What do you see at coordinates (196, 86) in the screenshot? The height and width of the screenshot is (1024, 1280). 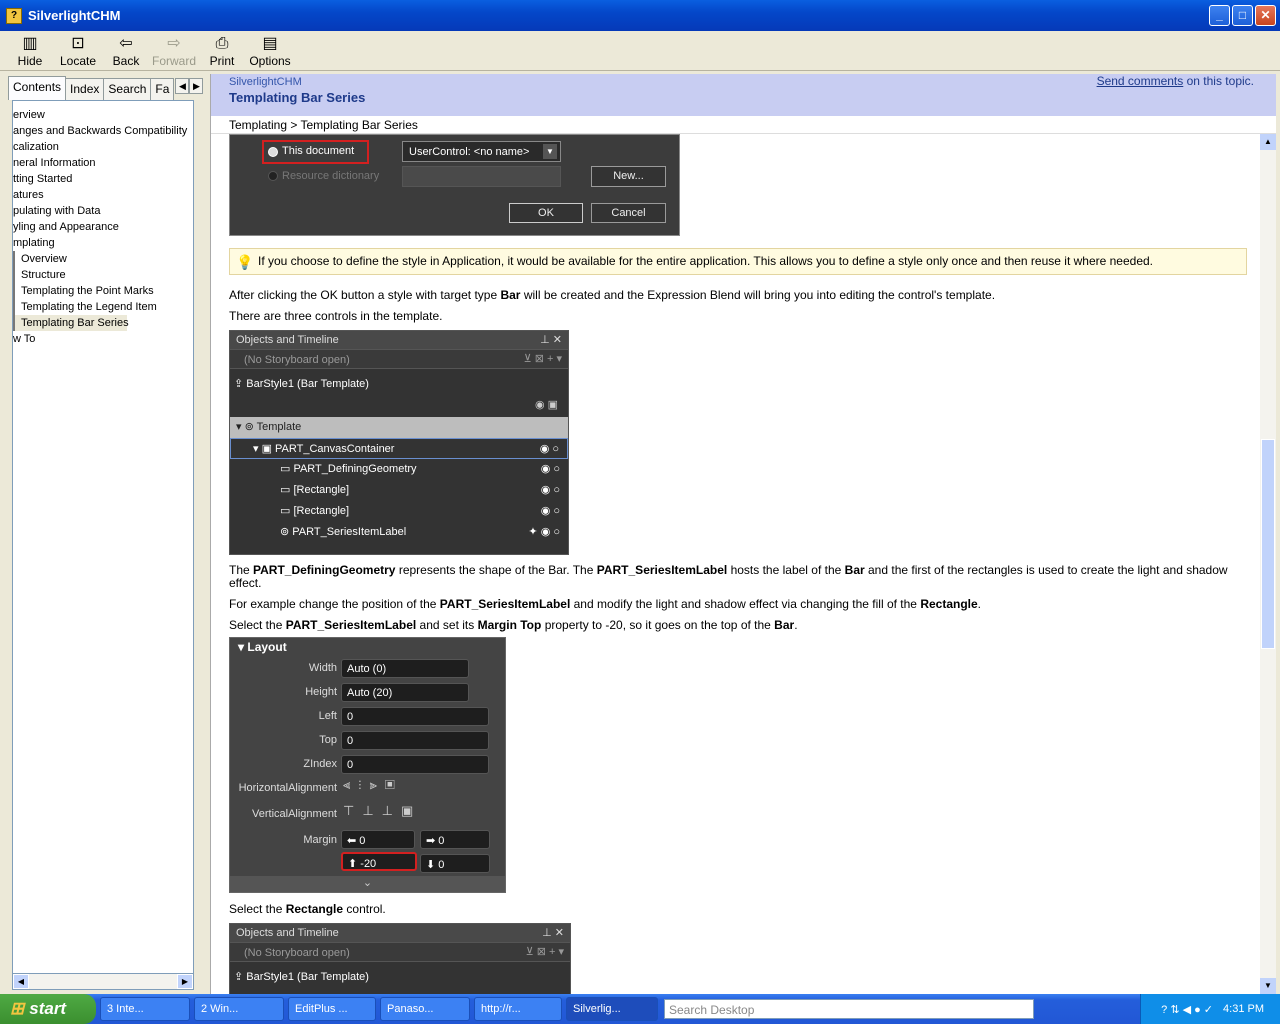 I see `tab-scroll-right-icon: ▶` at bounding box center [196, 86].